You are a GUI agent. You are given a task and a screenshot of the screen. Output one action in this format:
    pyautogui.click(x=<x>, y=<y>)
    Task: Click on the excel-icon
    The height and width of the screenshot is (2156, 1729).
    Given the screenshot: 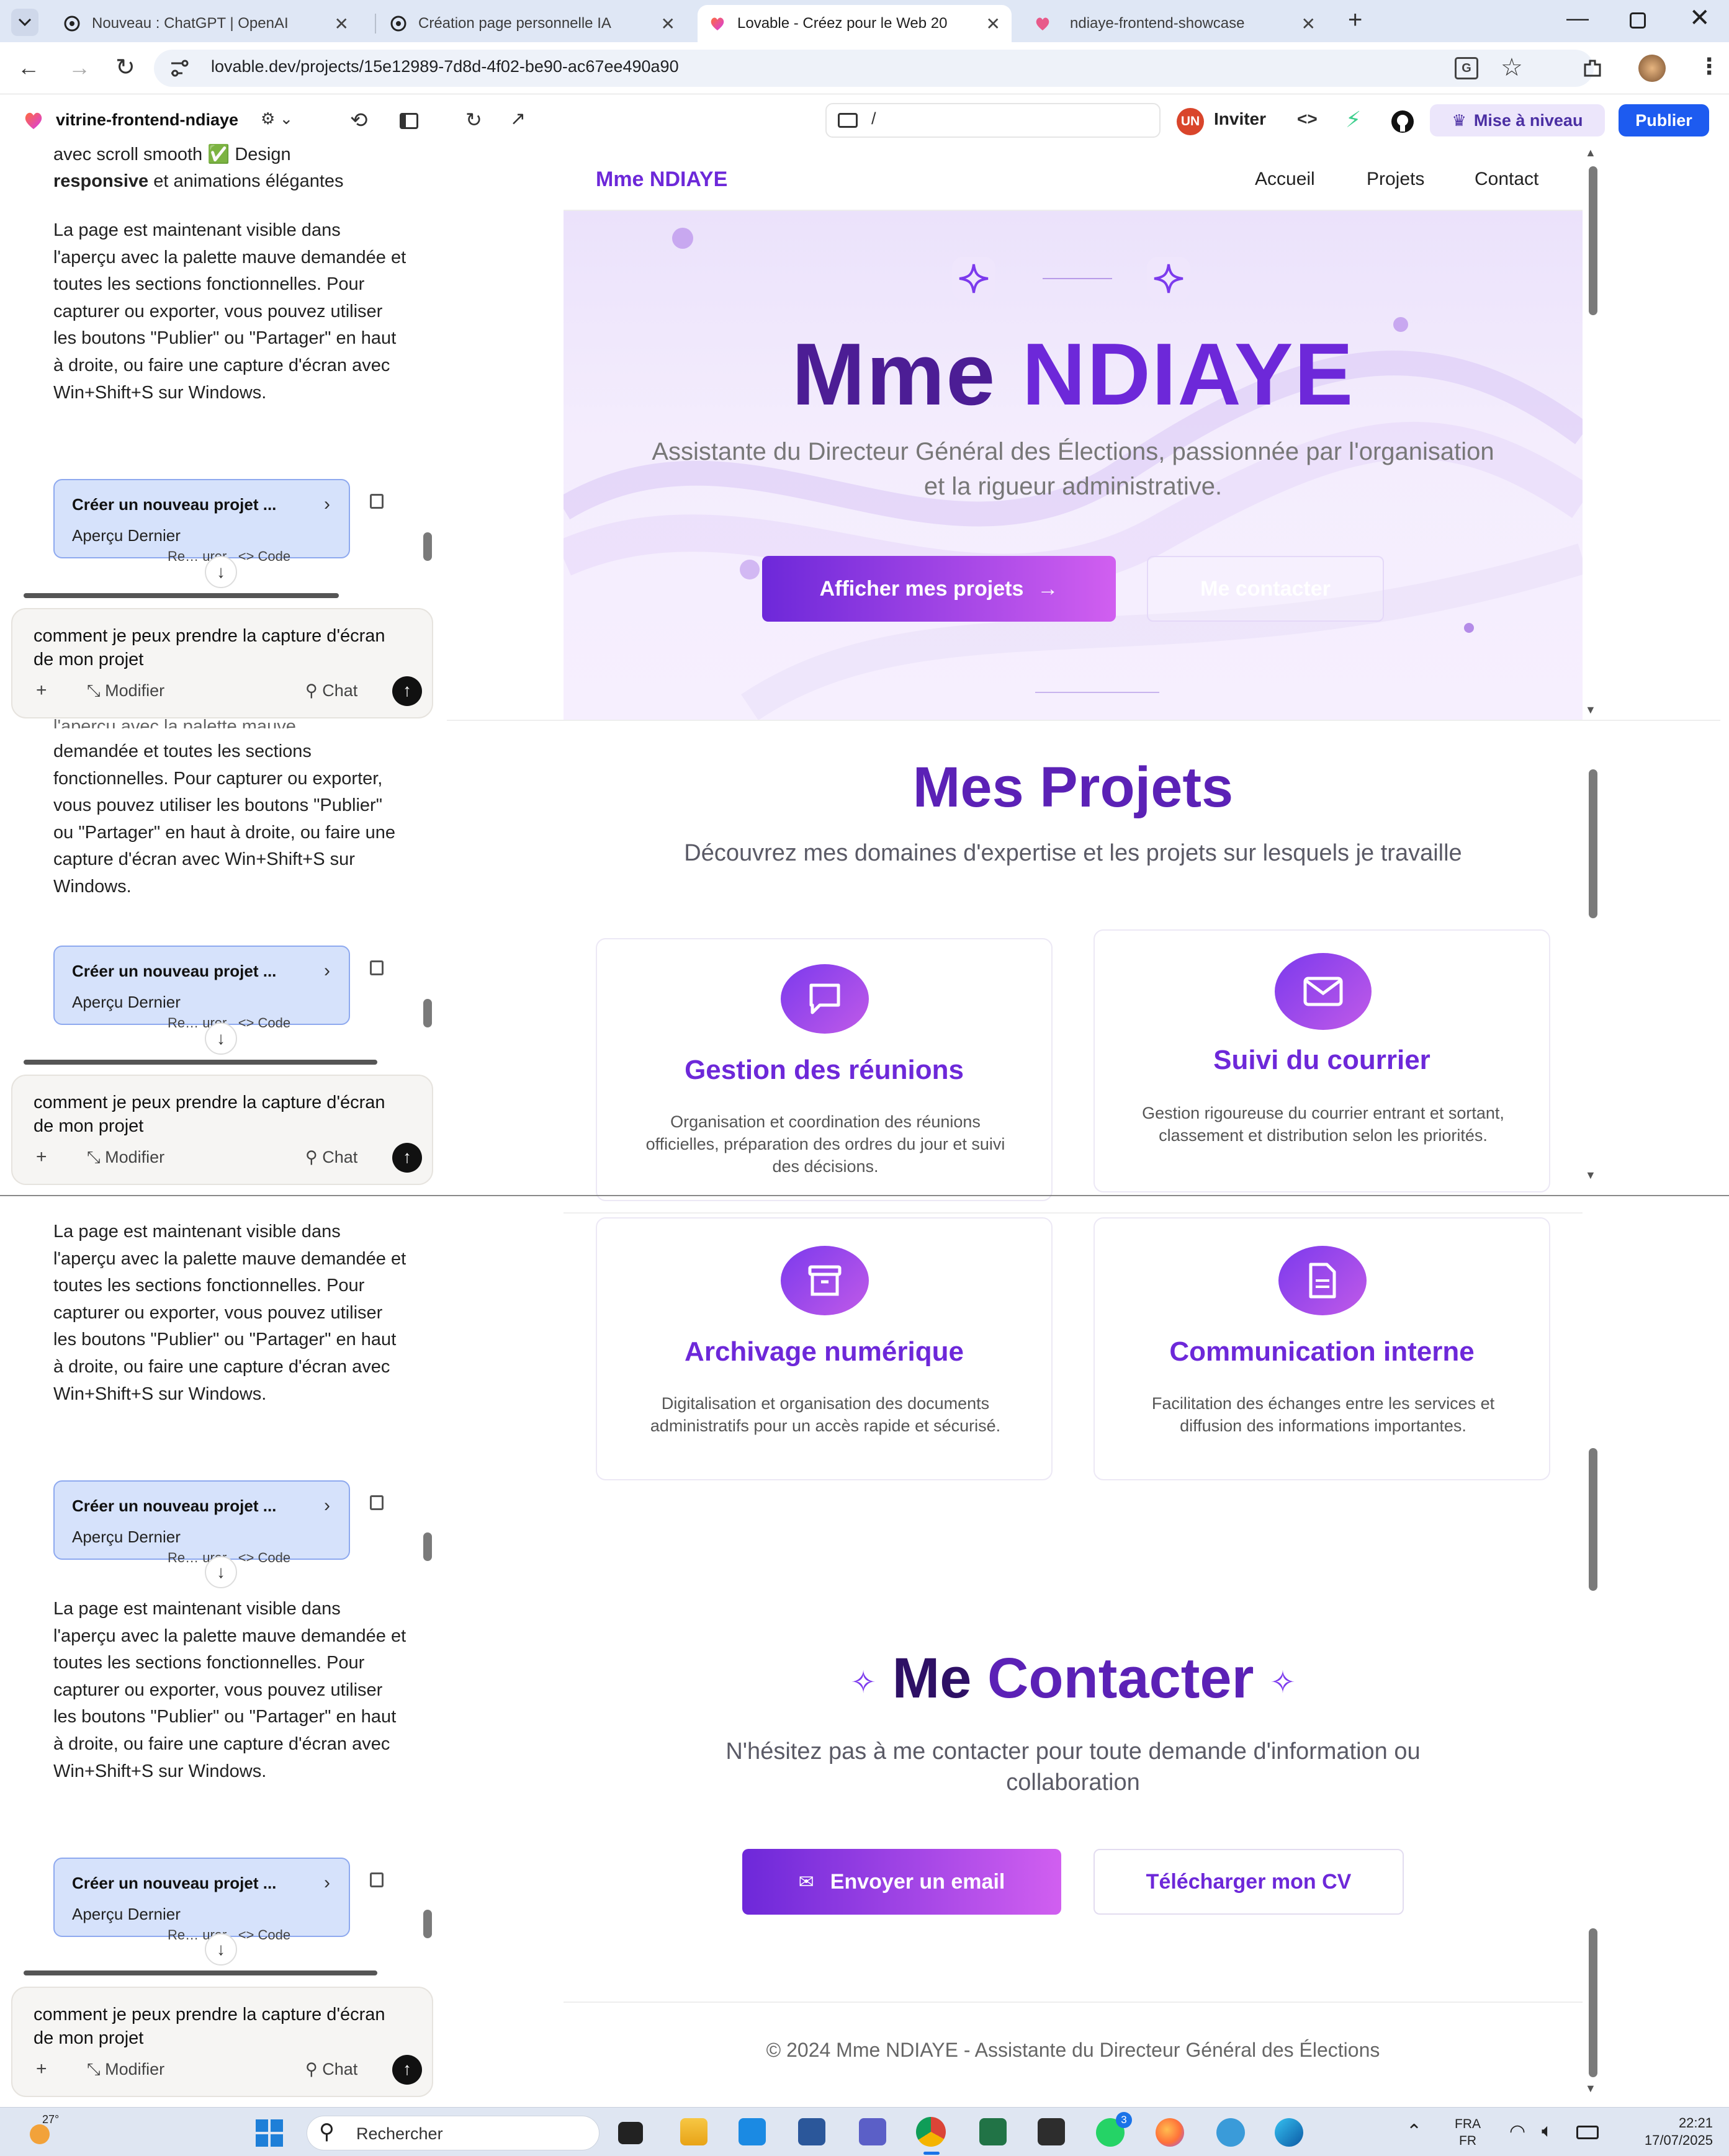 What is the action you would take?
    pyautogui.click(x=993, y=2131)
    